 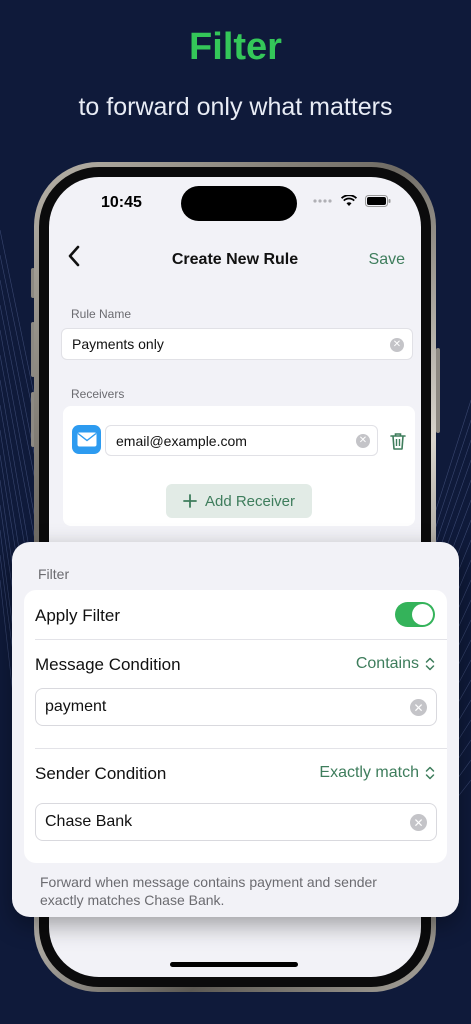 I want to click on add-receiver-button: Add Receiver, so click(x=239, y=501).